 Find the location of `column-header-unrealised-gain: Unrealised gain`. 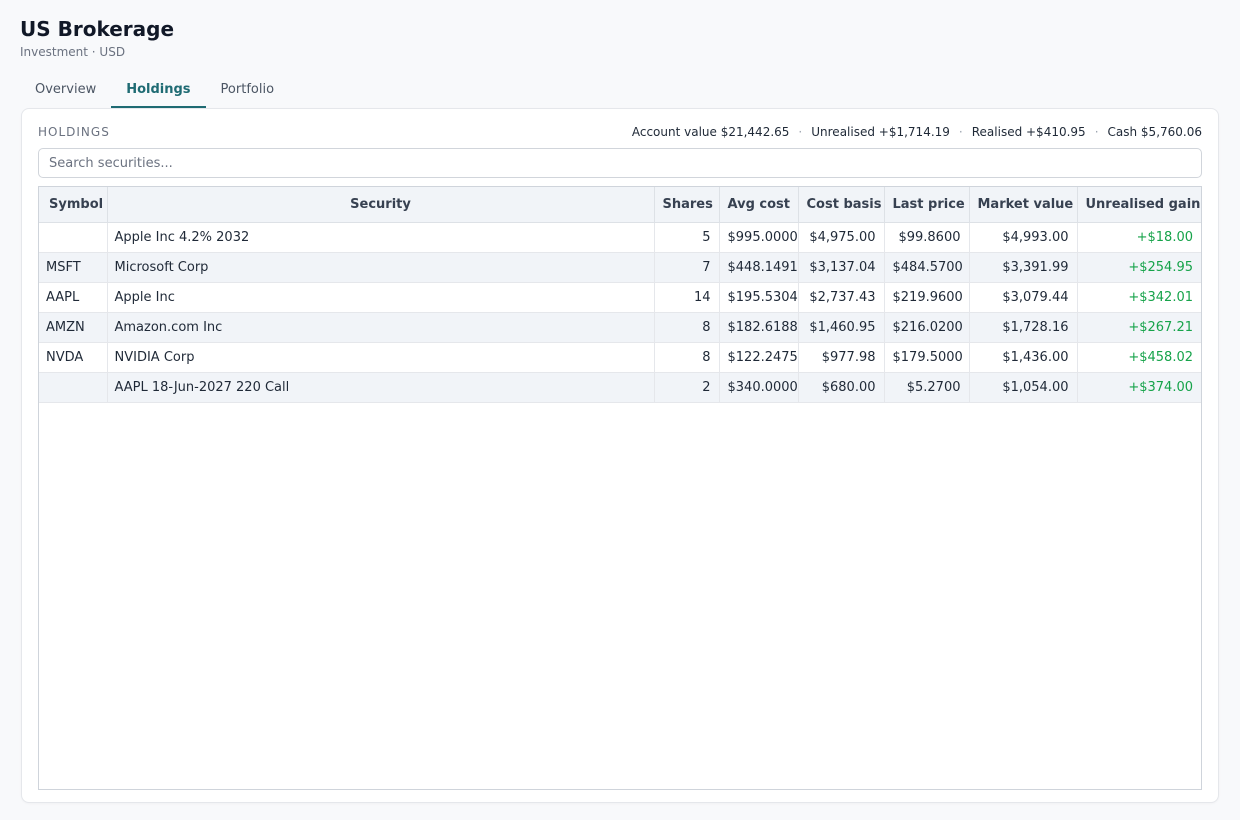

column-header-unrealised-gain: Unrealised gain is located at coordinates (1139, 205).